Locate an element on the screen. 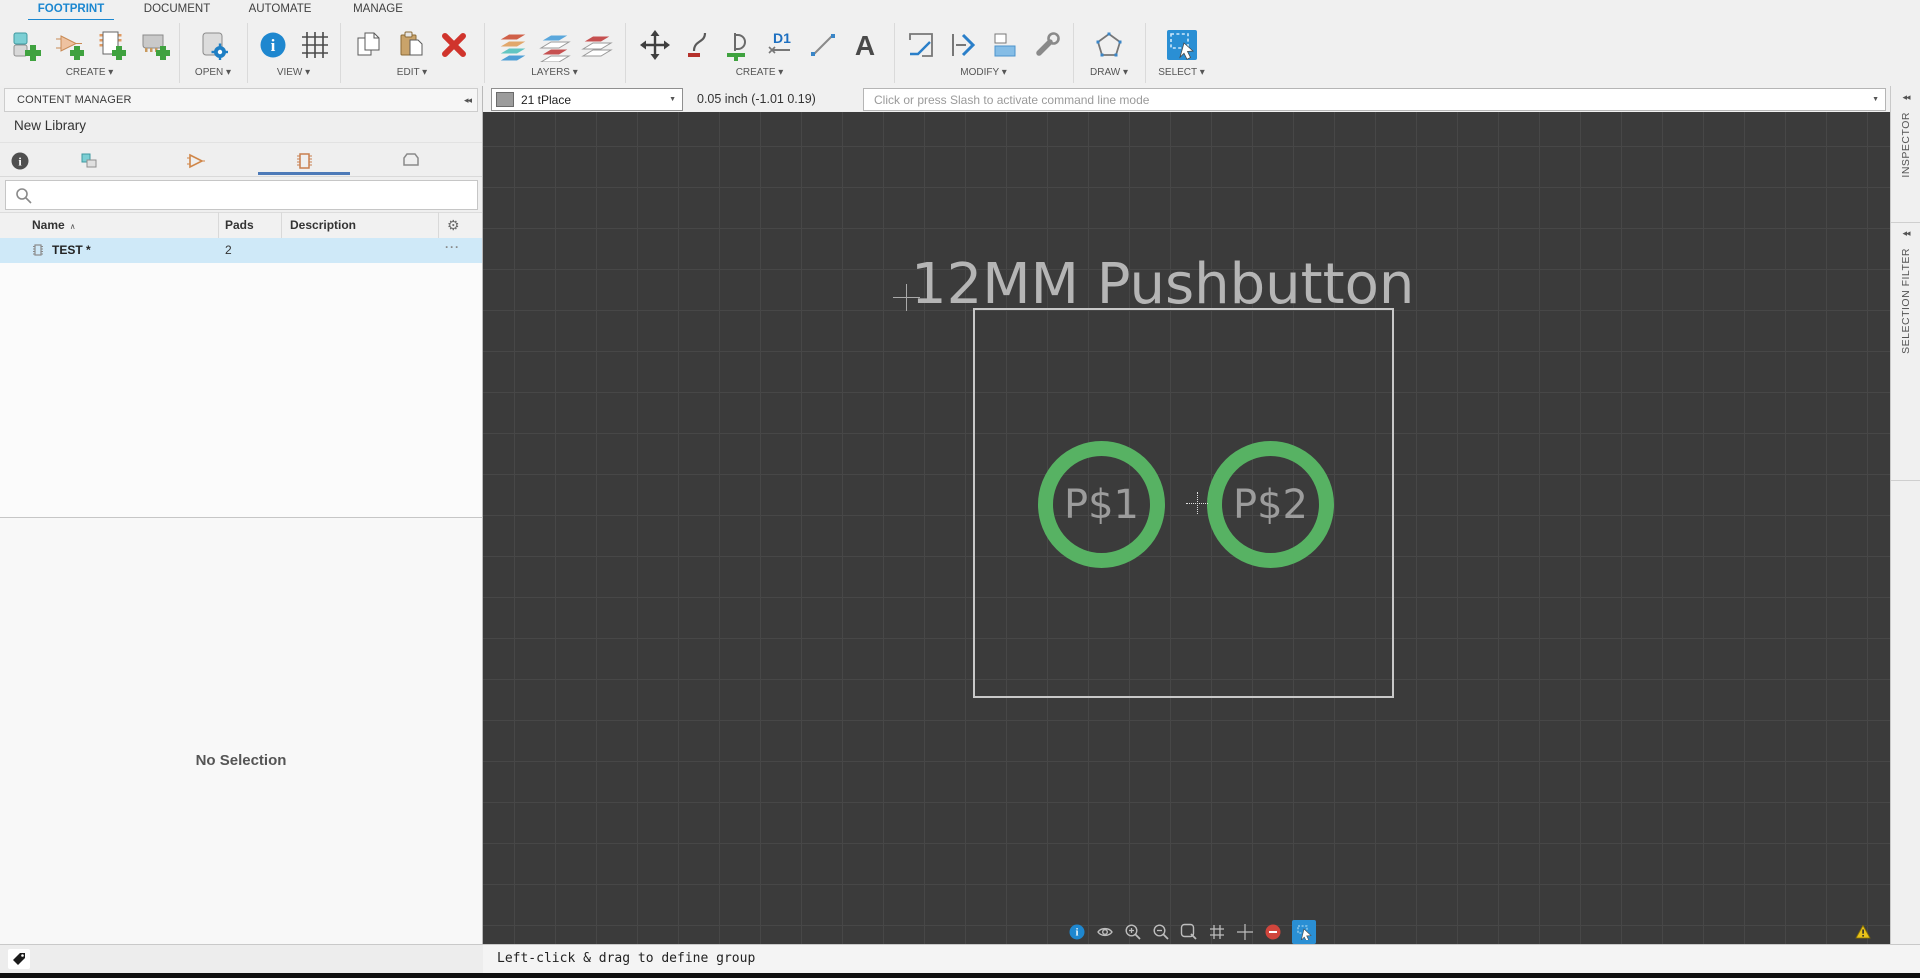 This screenshot has height=978, width=1920. toolbar-group-label-select: SELECT ▾ is located at coordinates (1181, 72).